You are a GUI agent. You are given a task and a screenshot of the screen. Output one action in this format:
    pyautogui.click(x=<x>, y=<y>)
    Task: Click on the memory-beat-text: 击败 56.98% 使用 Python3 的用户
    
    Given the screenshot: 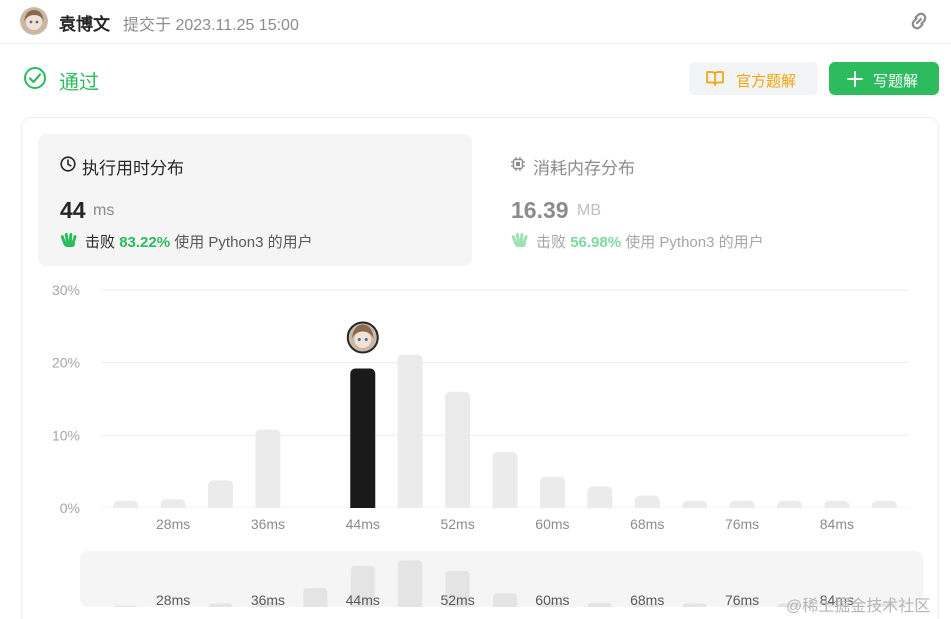 What is the action you would take?
    pyautogui.click(x=650, y=241)
    